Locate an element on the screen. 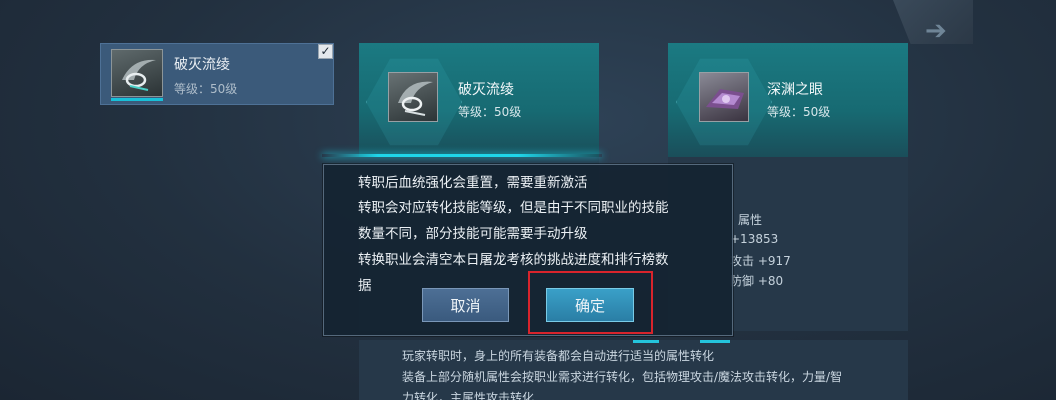 This screenshot has width=1056, height=400. dialog-line: 数量不同，部分技能可能需要手动升级 is located at coordinates (473, 234).